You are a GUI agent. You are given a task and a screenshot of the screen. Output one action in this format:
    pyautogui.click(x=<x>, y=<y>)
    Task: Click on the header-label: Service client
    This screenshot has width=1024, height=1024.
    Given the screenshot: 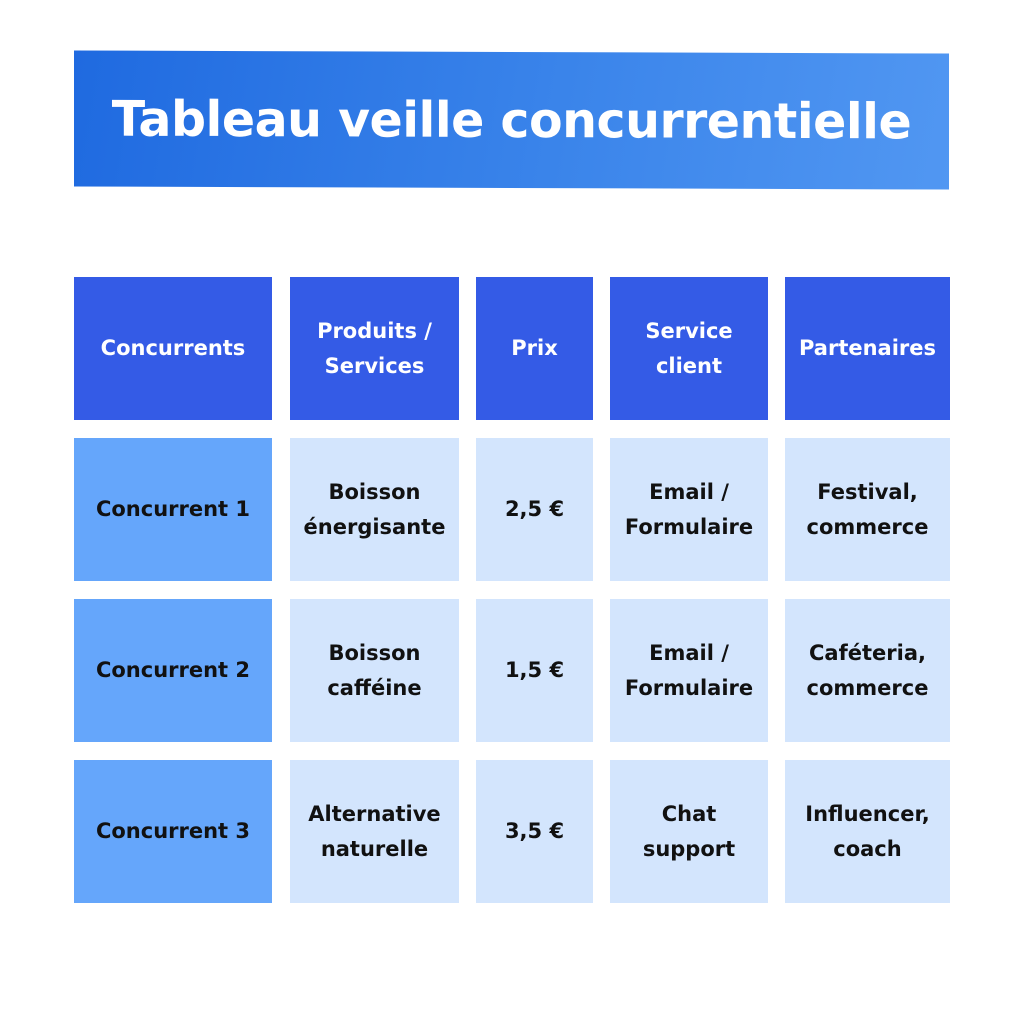 What is the action you would take?
    pyautogui.click(x=689, y=348)
    